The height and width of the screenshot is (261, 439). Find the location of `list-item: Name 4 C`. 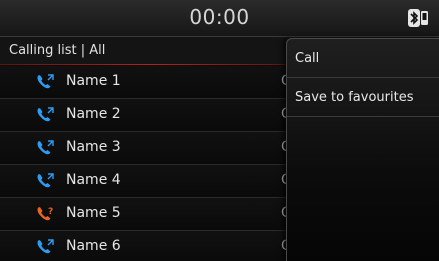

list-item: Name 4 C is located at coordinates (150, 181).